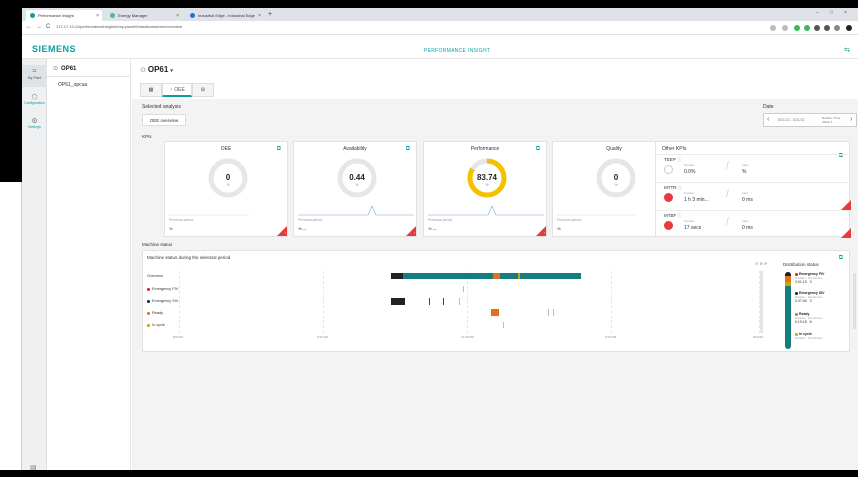  What do you see at coordinates (112, 15) in the screenshot?
I see `favicon-icon` at bounding box center [112, 15].